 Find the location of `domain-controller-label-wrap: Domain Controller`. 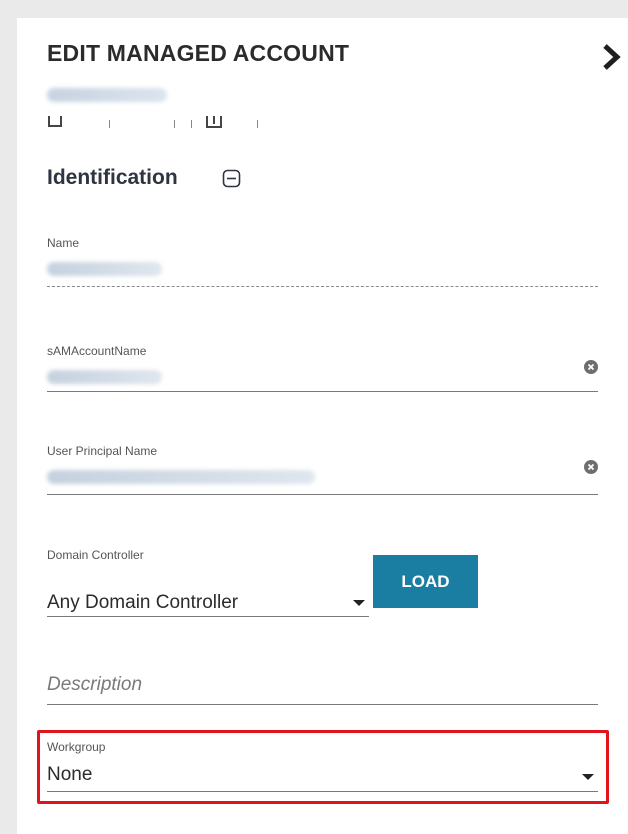

domain-controller-label-wrap: Domain Controller is located at coordinates (322, 558).